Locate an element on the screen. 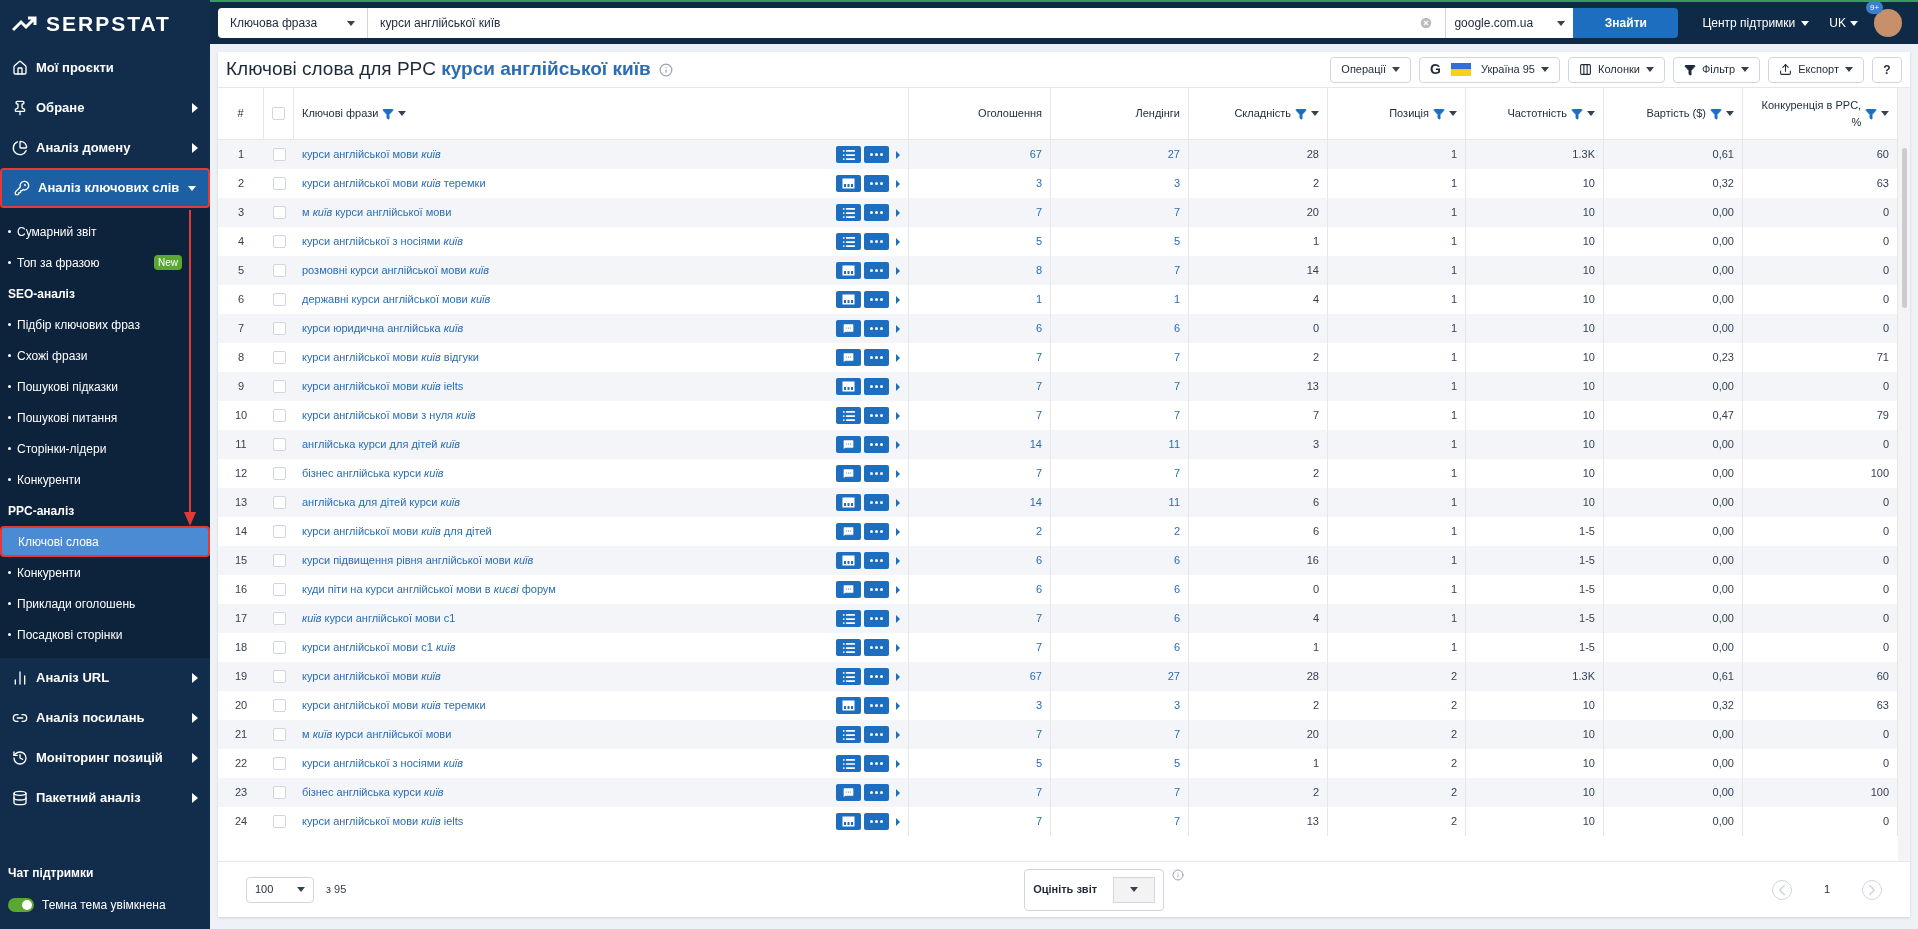 Image resolution: width=1918 pixels, height=929 pixels. search-type-select: Ключова фраза is located at coordinates (293, 23).